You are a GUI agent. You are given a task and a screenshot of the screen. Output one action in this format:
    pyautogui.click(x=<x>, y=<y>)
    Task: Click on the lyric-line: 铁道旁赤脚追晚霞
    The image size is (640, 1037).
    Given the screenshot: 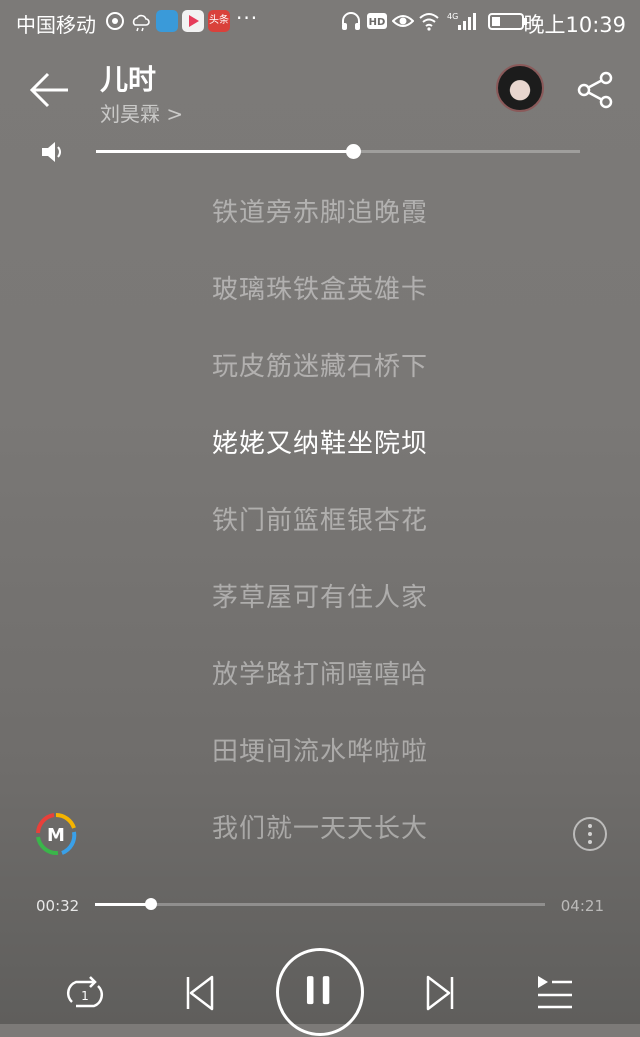 What is the action you would take?
    pyautogui.click(x=319, y=213)
    